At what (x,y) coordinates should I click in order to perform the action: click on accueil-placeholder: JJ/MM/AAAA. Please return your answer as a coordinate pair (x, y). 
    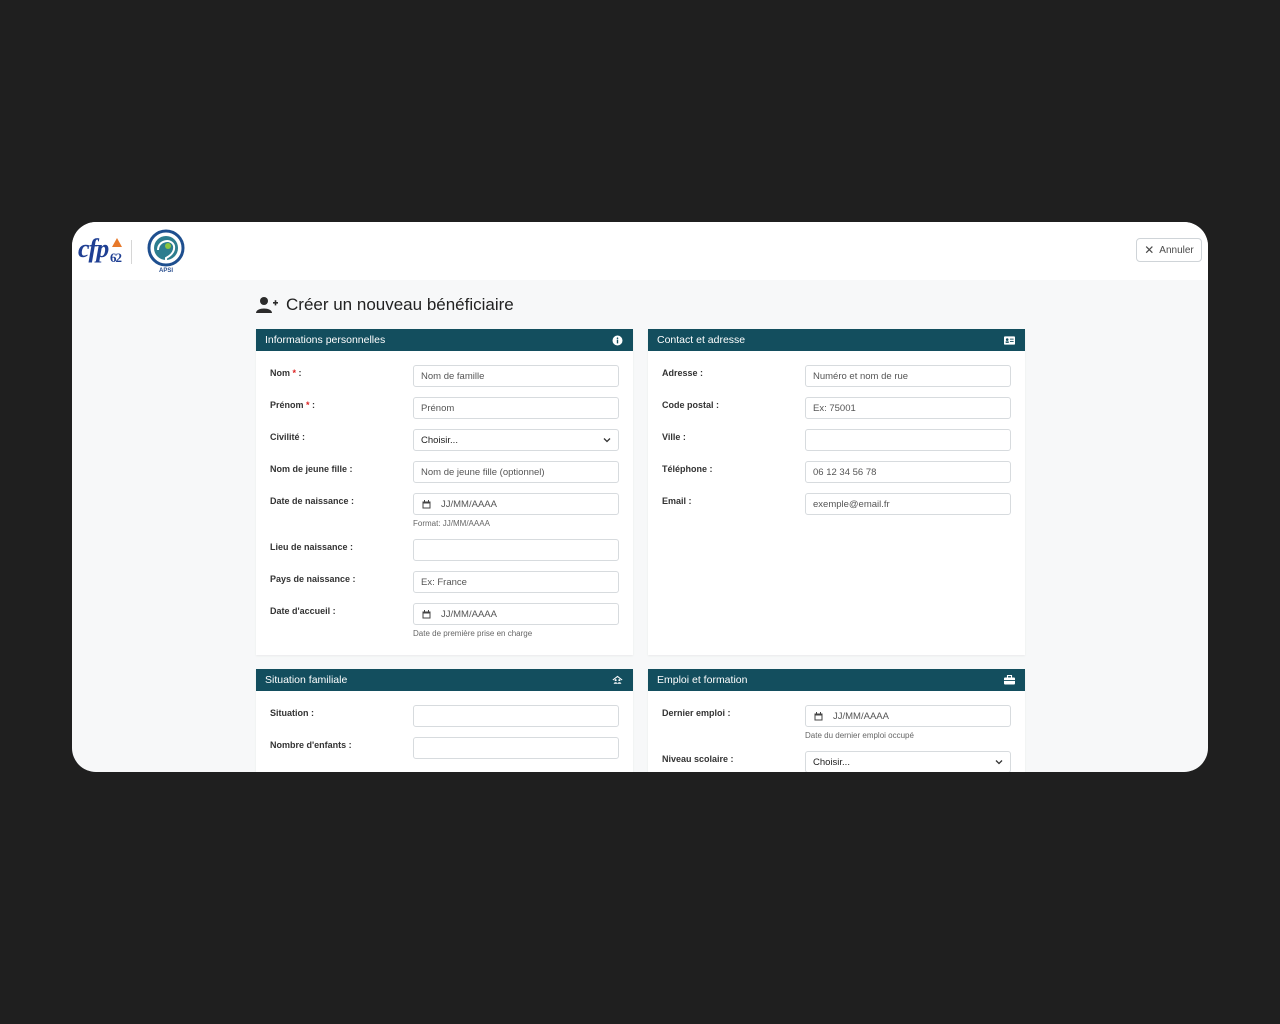
    Looking at the image, I should click on (469, 614).